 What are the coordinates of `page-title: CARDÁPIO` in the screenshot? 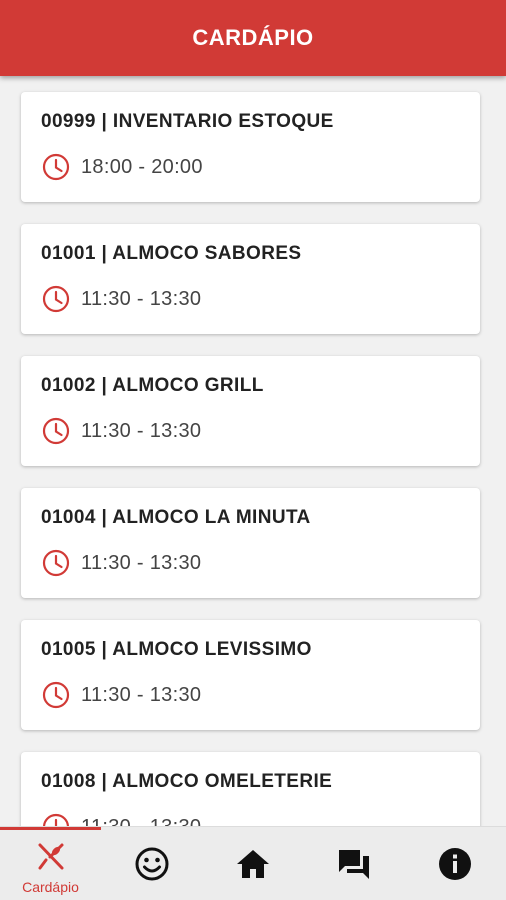 It's located at (253, 37).